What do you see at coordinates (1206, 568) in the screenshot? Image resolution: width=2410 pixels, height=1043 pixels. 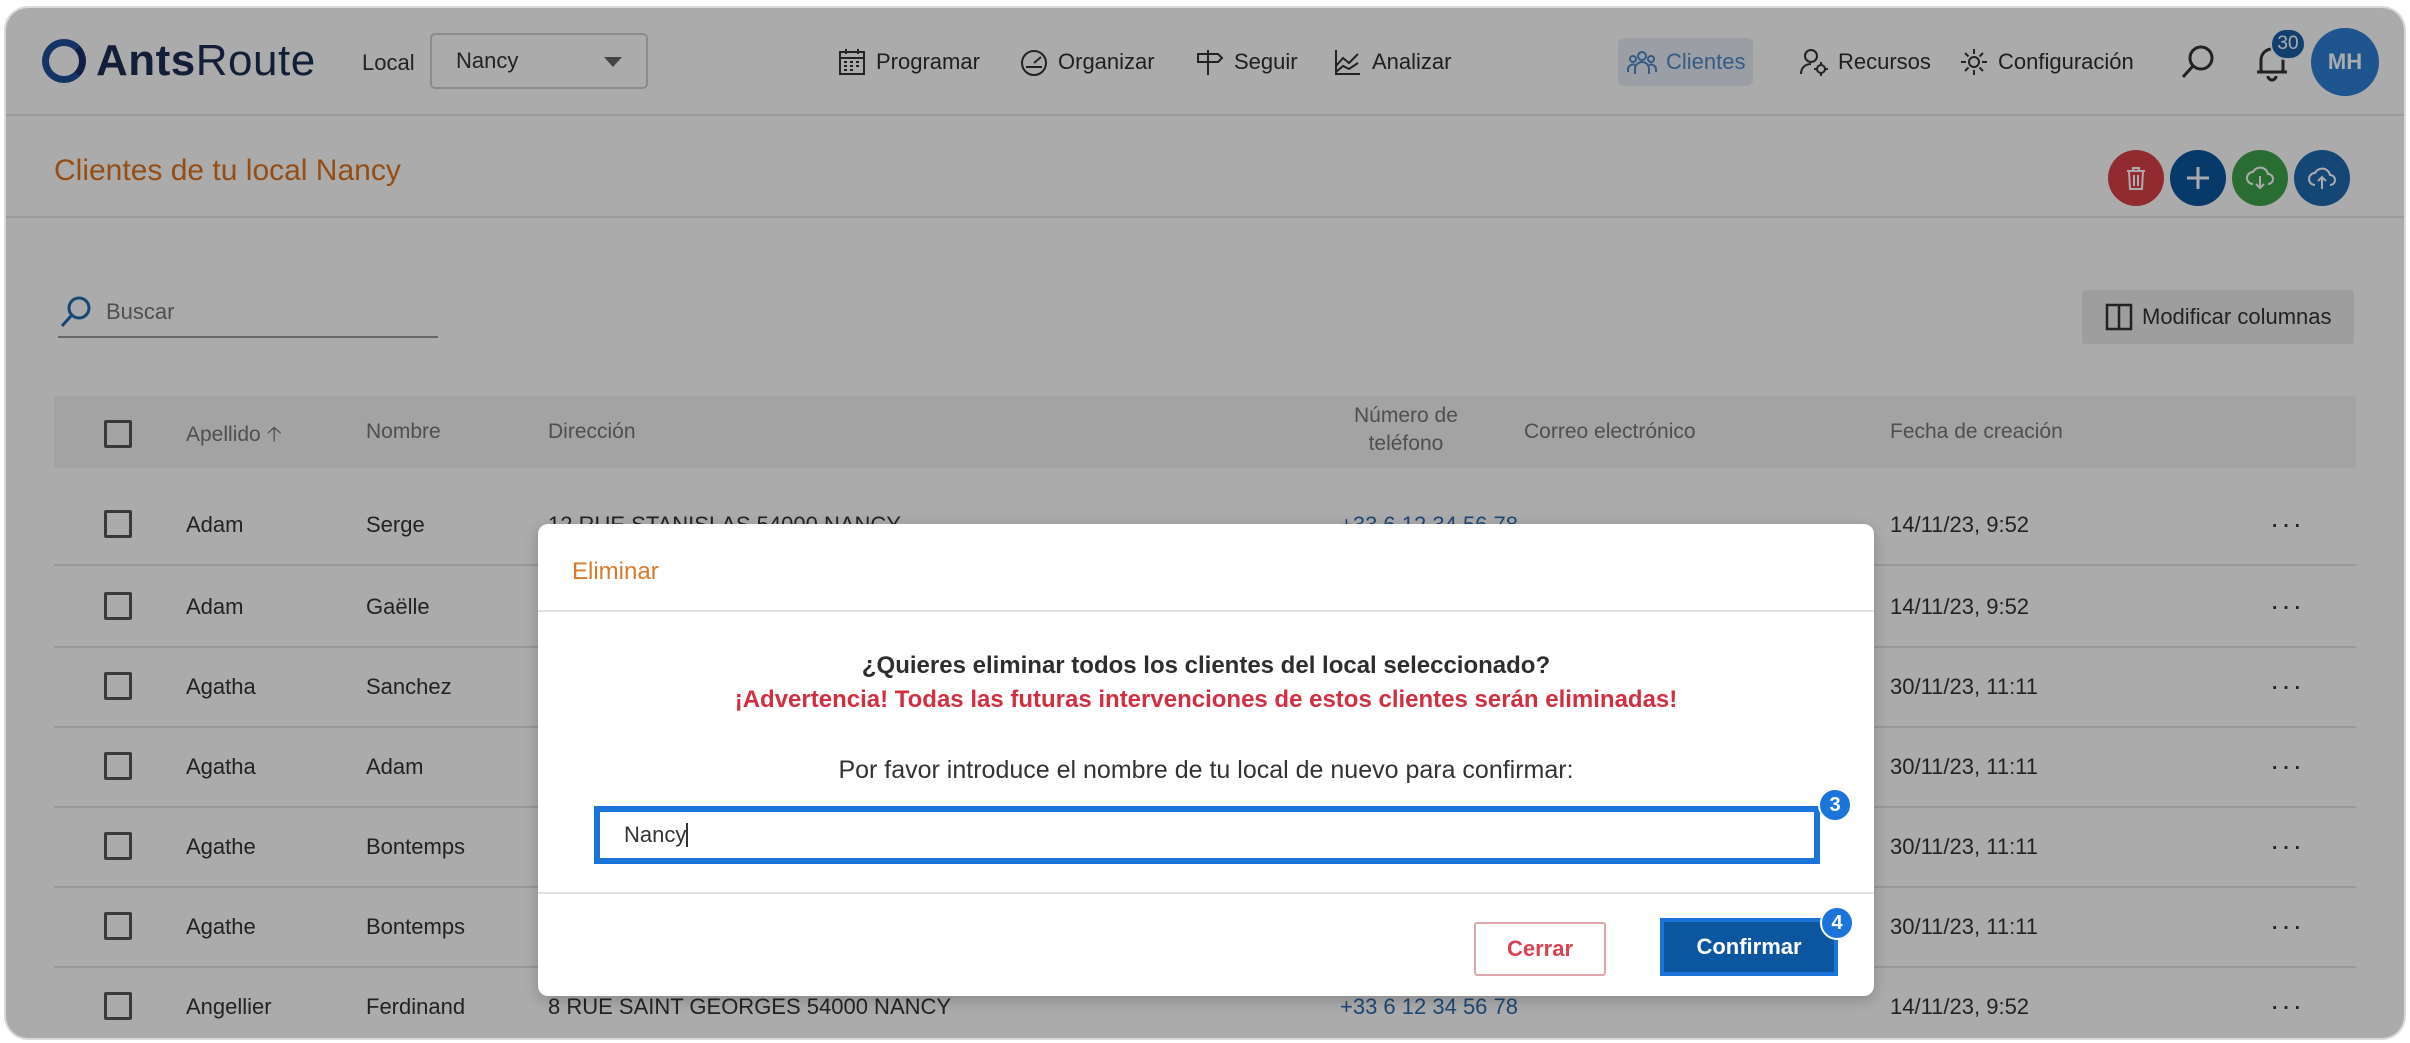 I see `dialog-header: Eliminar` at bounding box center [1206, 568].